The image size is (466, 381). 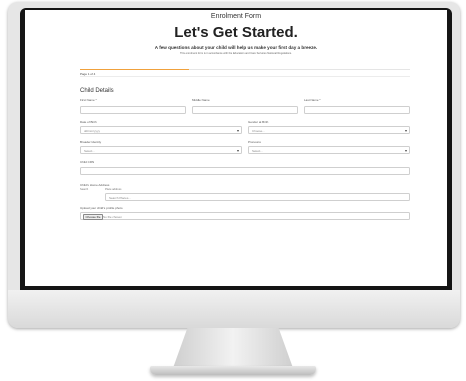 I want to click on progress-bar, so click(x=245, y=69).